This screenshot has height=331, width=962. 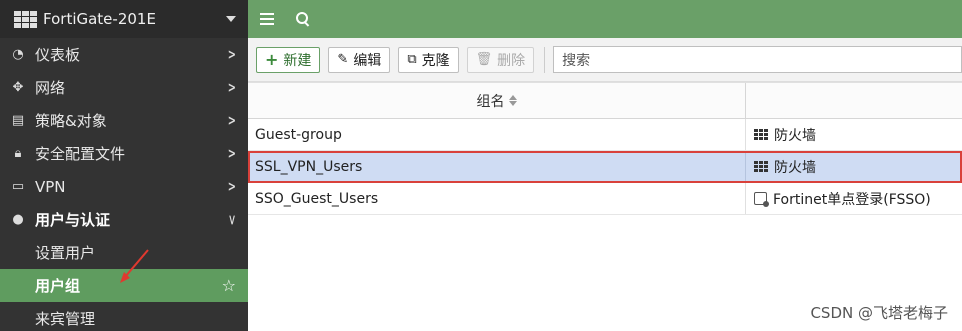 What do you see at coordinates (497, 198) in the screenshot?
I see `group-name-cell: SSO_Guest_Users` at bounding box center [497, 198].